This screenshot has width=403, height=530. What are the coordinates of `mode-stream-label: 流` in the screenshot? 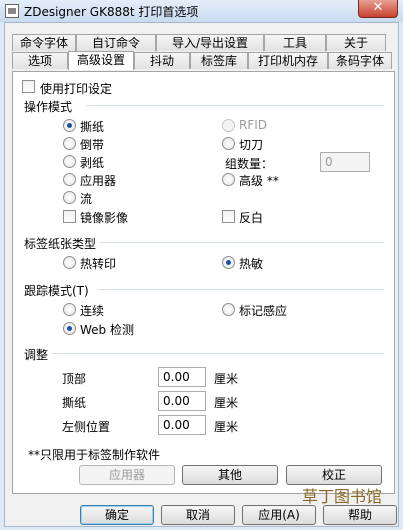 It's located at (86, 199).